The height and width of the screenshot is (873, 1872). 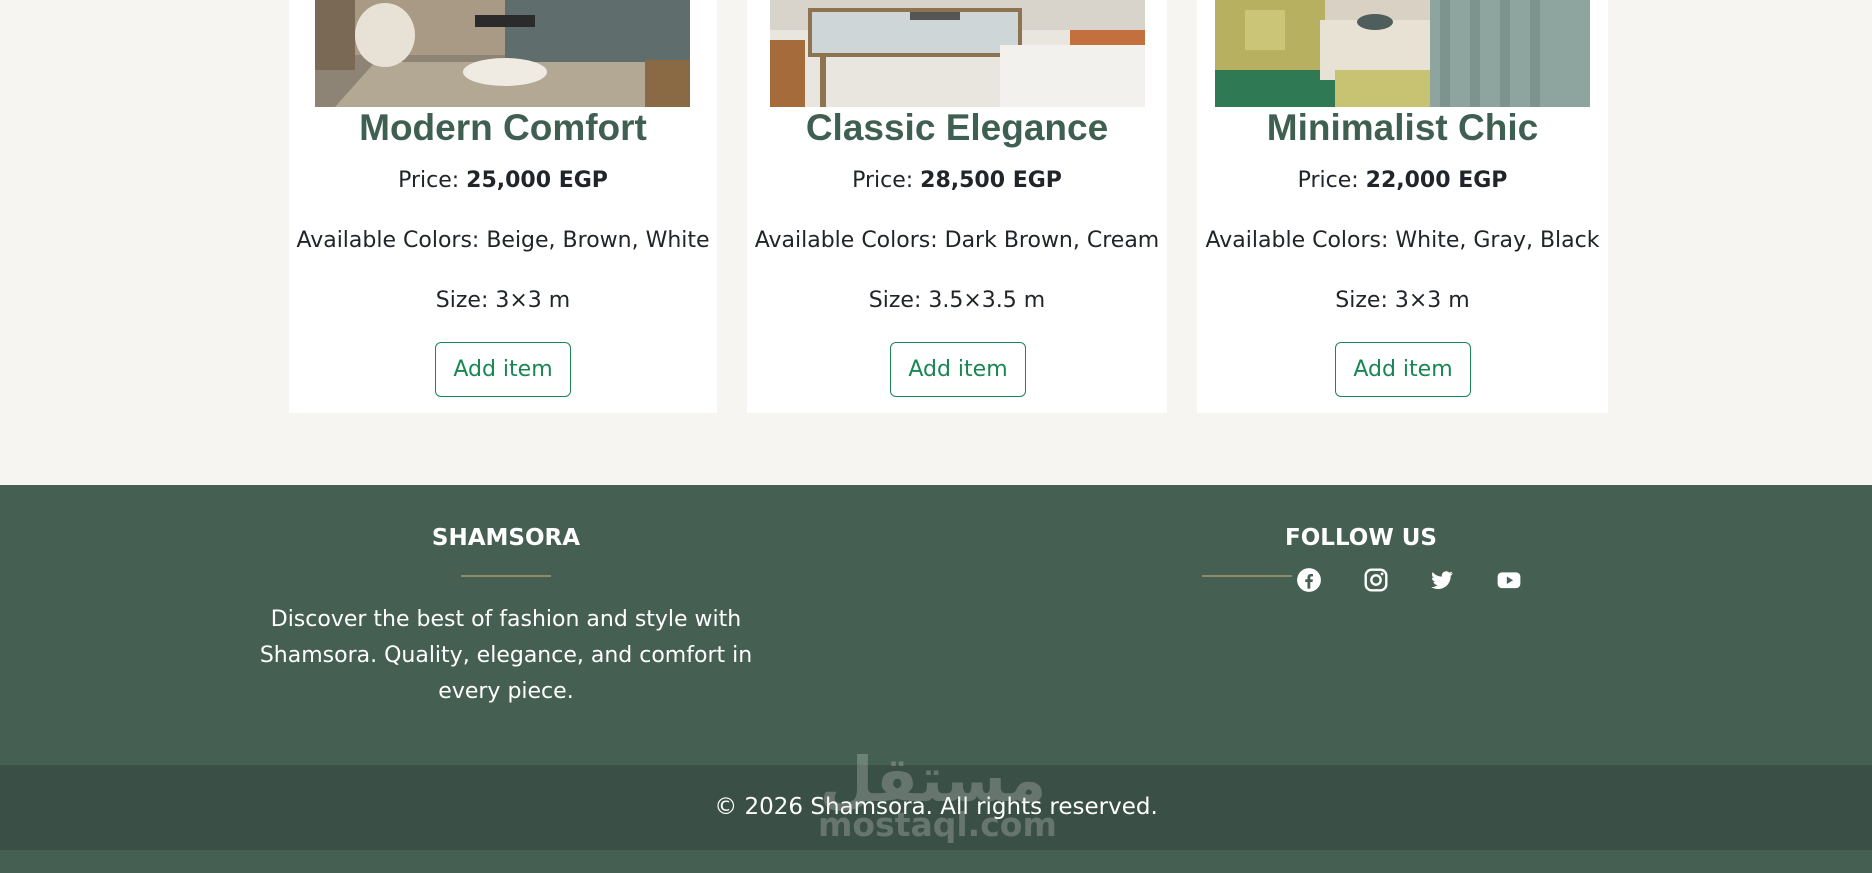 What do you see at coordinates (1442, 580) in the screenshot?
I see `twitter-icon` at bounding box center [1442, 580].